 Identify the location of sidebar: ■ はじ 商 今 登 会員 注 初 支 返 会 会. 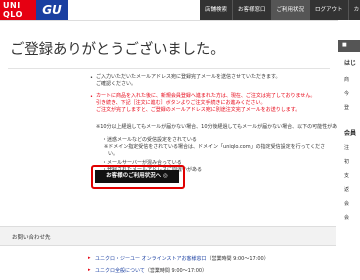
(349, 150).